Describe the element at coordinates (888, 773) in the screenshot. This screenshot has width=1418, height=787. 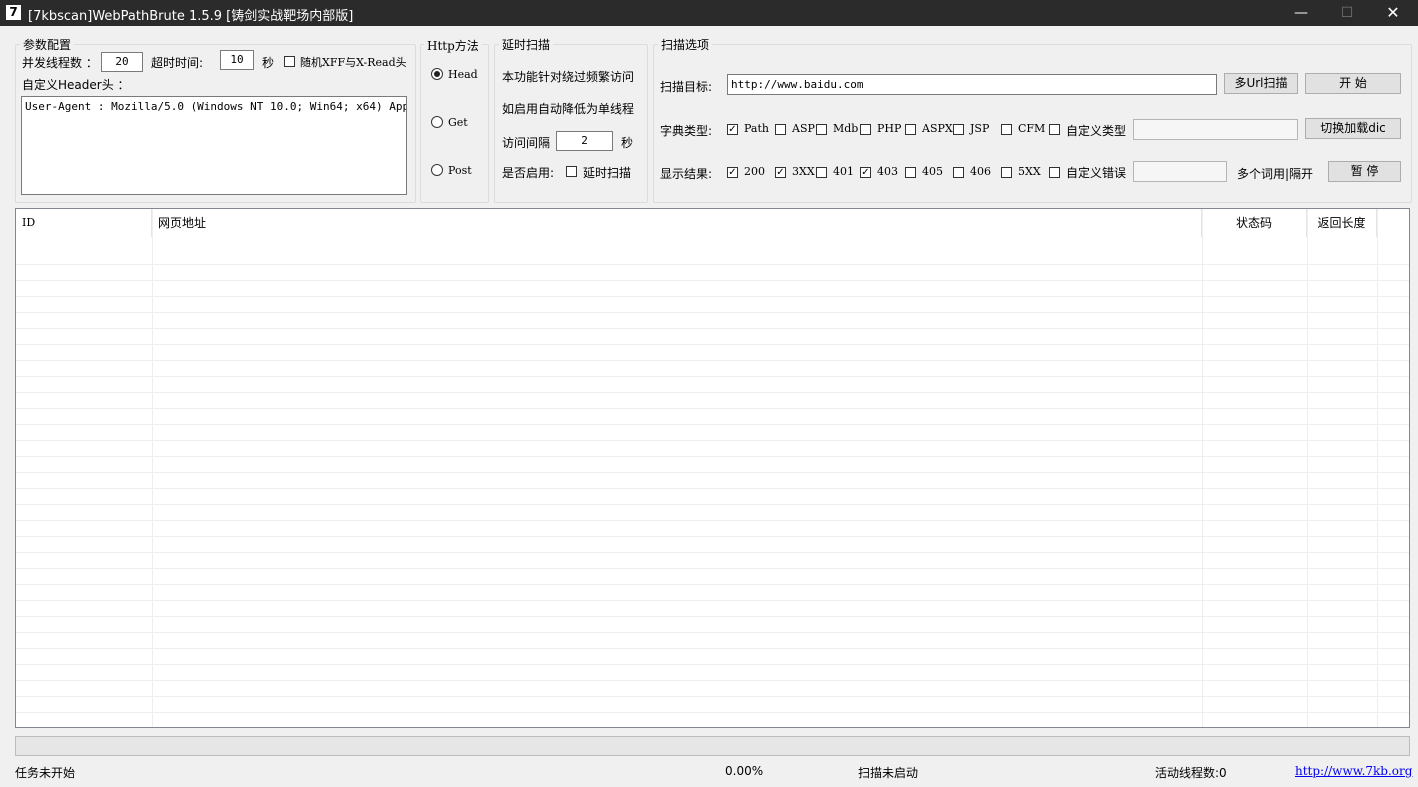
I see `scan-state: 扫描未启动` at that location.